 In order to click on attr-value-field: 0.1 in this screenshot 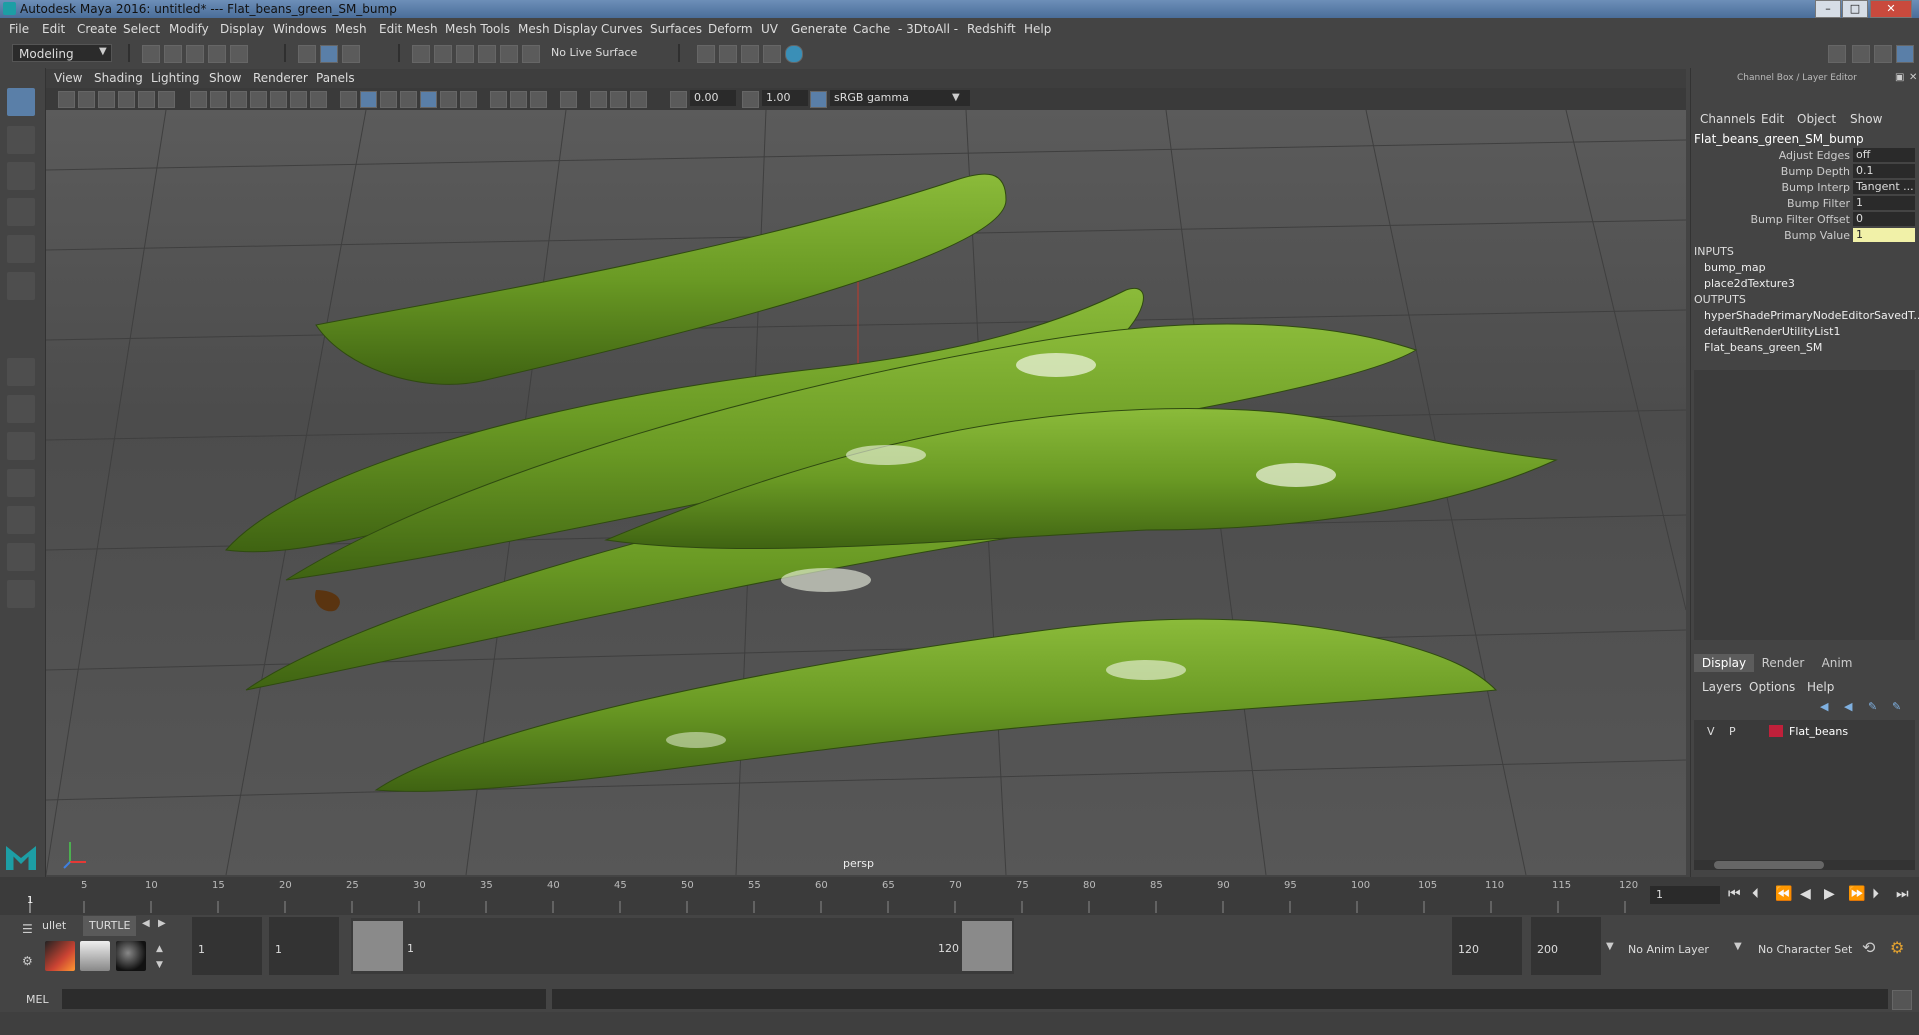, I will do `click(1884, 171)`.